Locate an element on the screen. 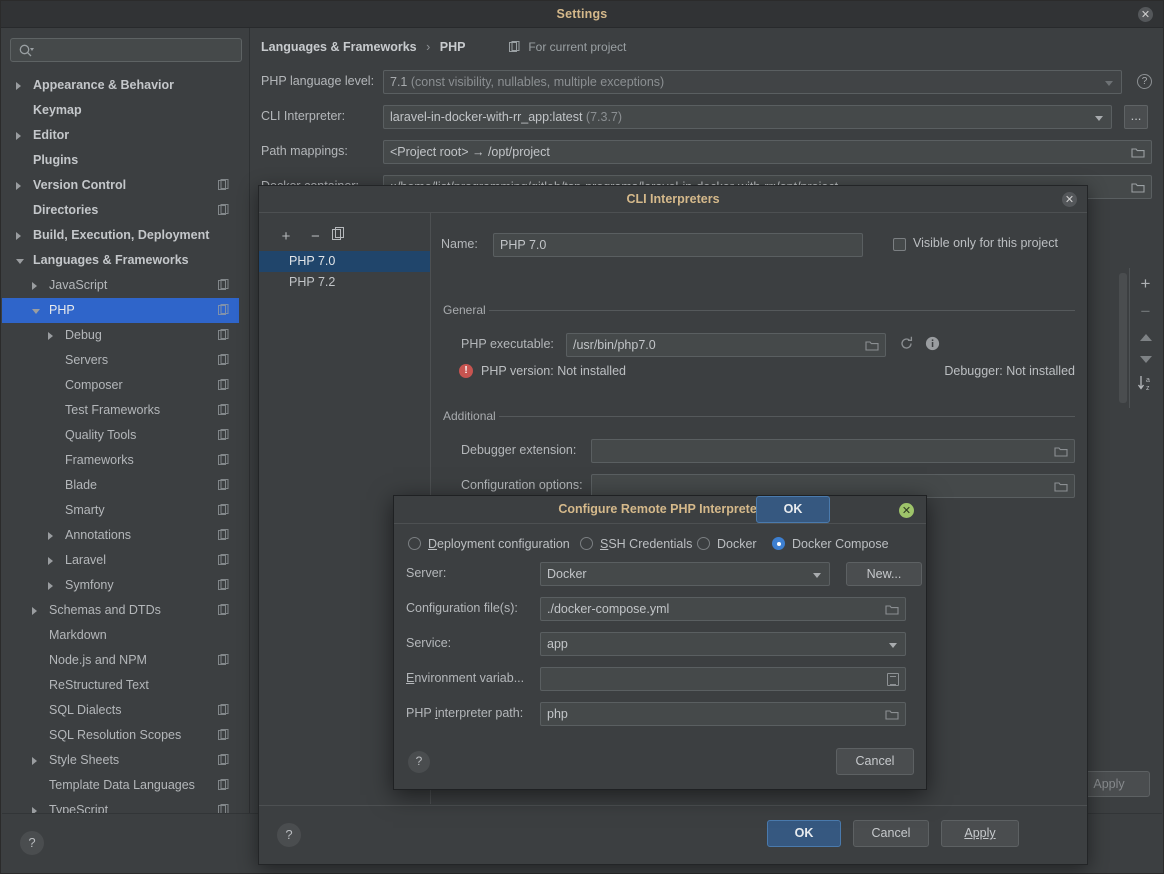  cli-apply-button: Apply is located at coordinates (980, 833).